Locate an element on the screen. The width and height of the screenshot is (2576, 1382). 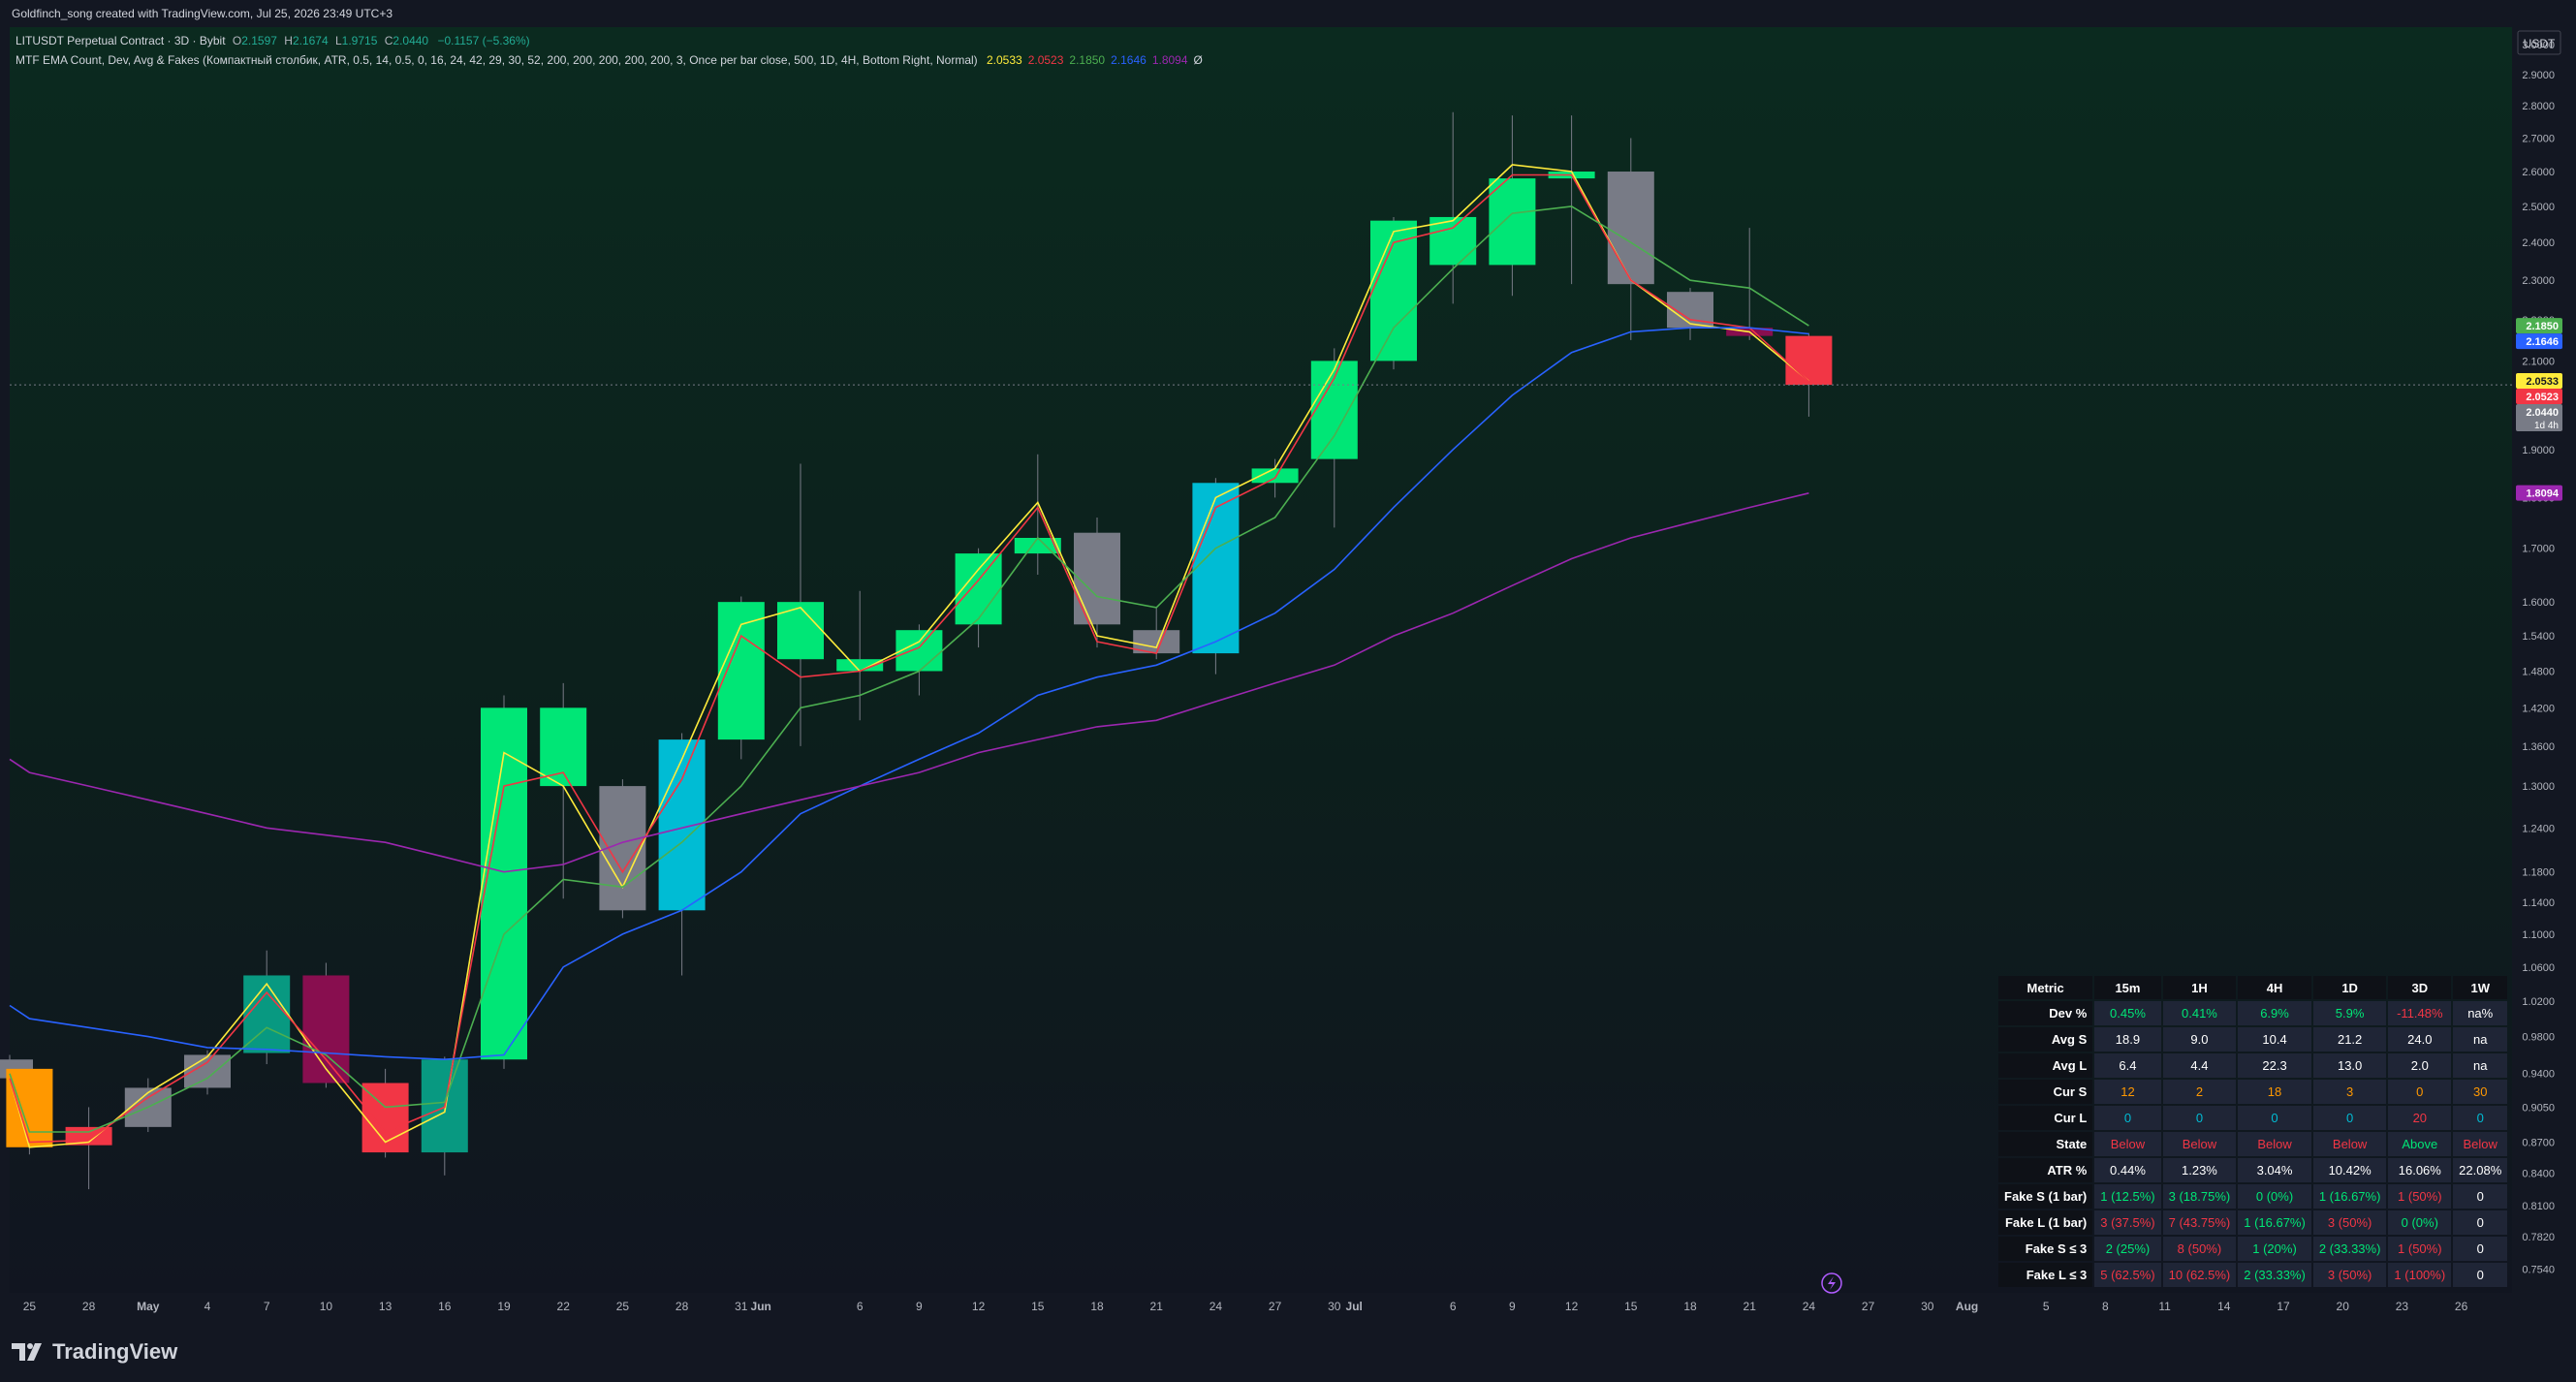
metrics-row-label: Avg L is located at coordinates (2045, 1065).